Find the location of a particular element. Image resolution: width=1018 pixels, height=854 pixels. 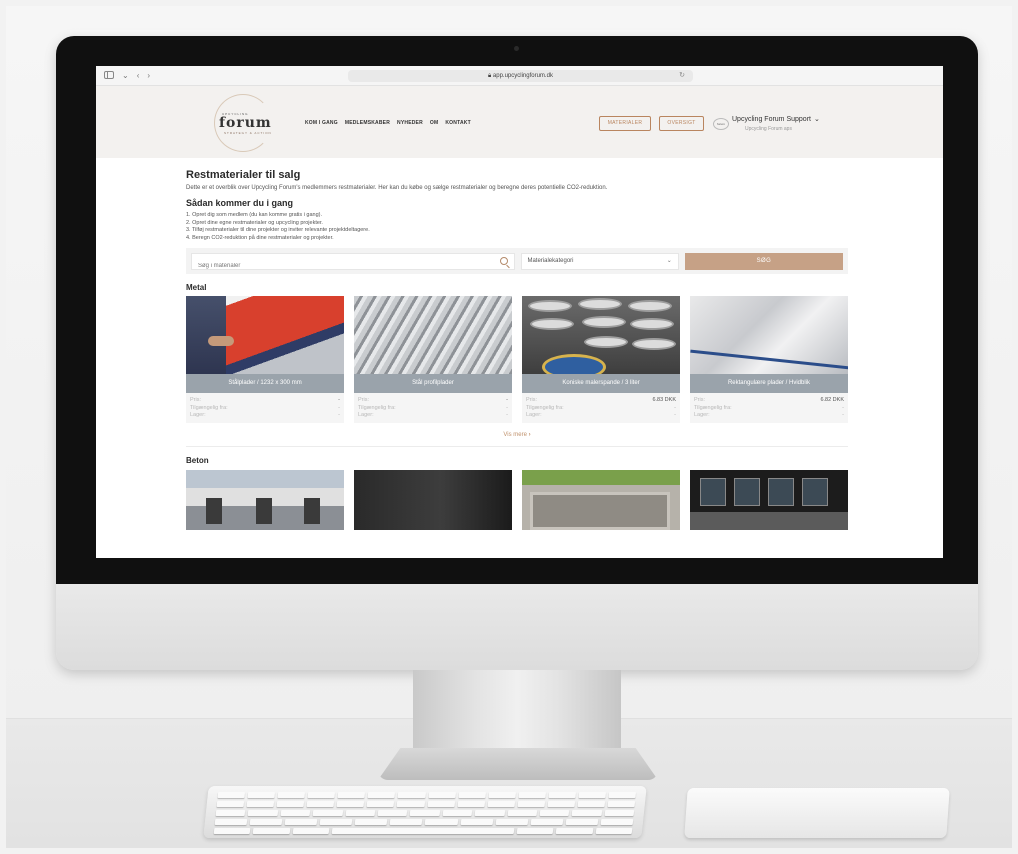

material-title: Koniske malerspande / 3 liter is located at coordinates (601, 383).